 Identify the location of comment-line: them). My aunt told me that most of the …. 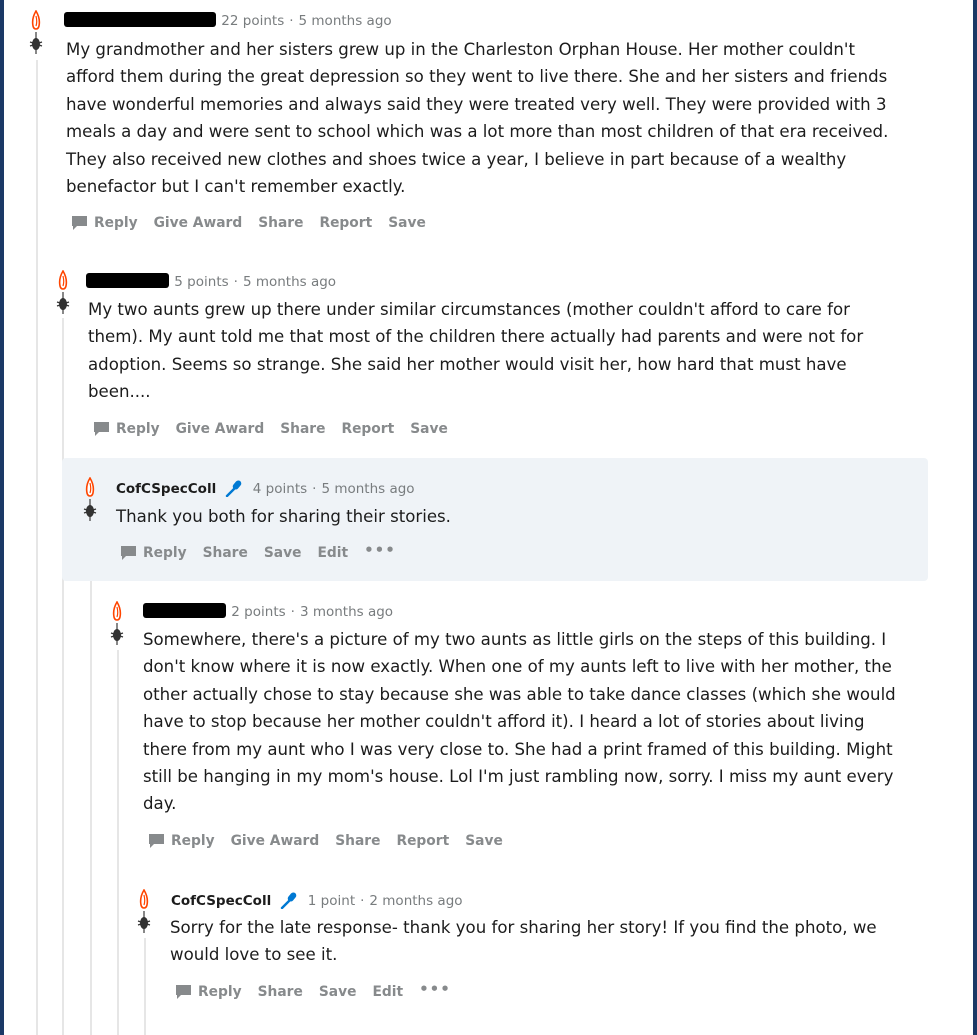
(476, 337).